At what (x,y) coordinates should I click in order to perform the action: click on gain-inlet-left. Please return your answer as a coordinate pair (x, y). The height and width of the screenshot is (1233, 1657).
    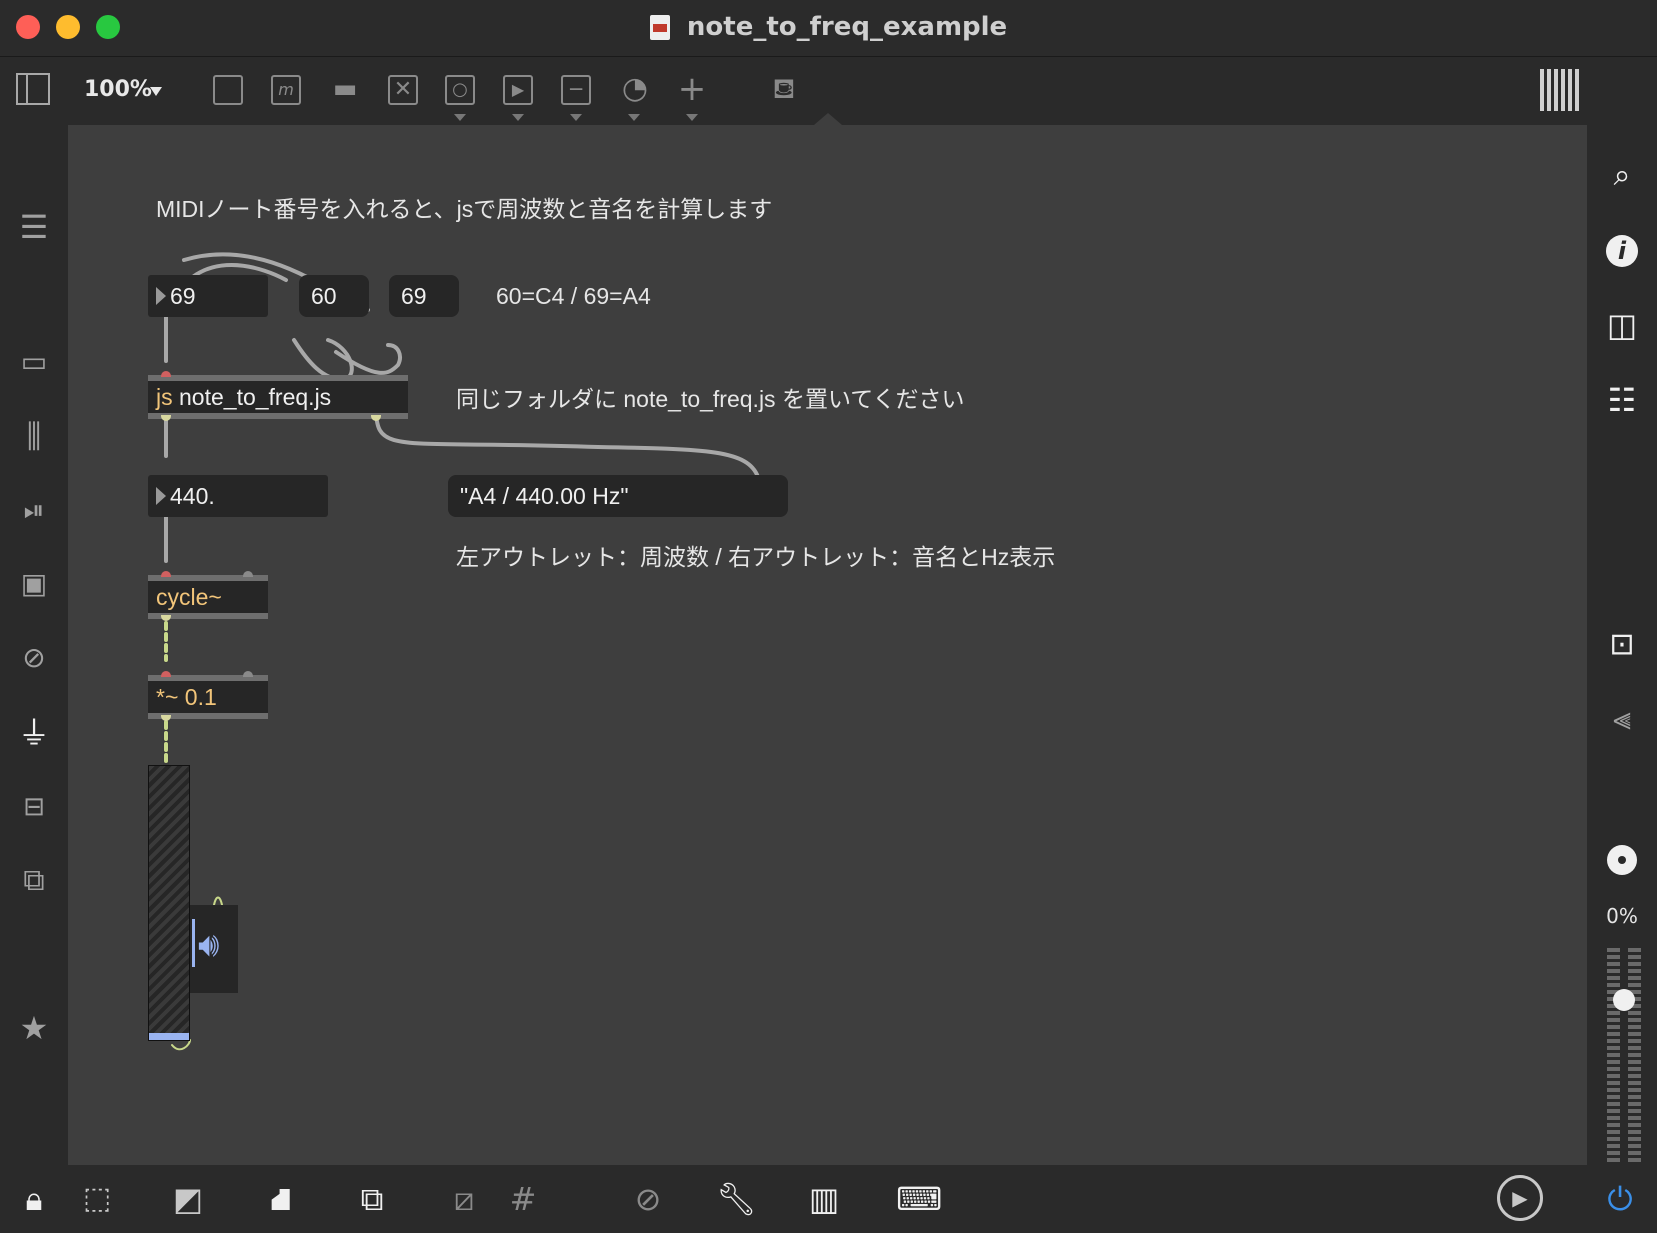
    Looking at the image, I should click on (166, 674).